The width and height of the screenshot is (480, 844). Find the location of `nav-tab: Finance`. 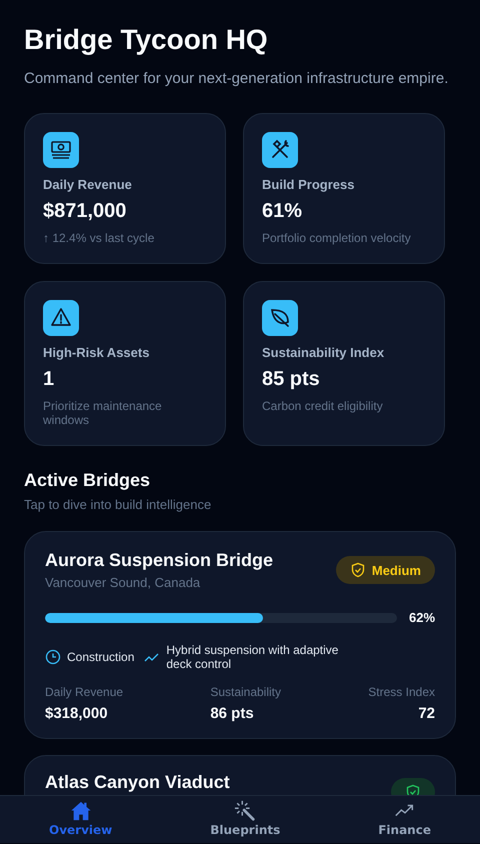

nav-tab: Finance is located at coordinates (404, 819).